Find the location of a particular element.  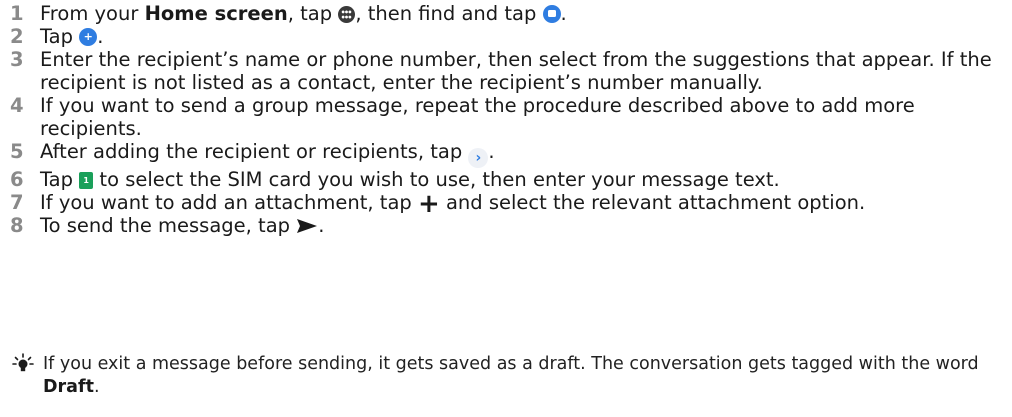

step-text: To send the message, tap is located at coordinates (168, 225).